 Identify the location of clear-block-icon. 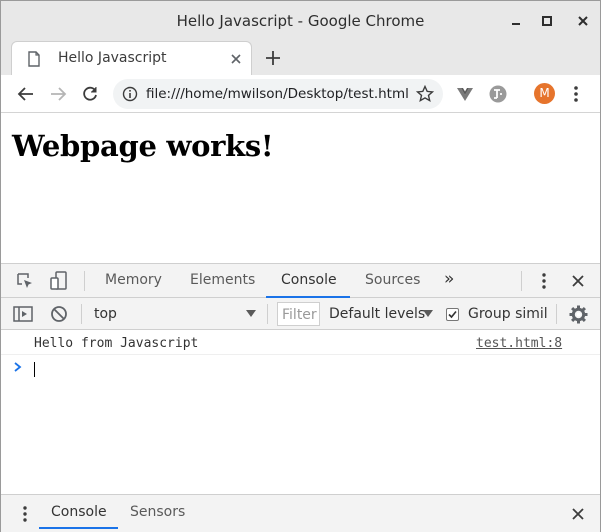
(59, 314).